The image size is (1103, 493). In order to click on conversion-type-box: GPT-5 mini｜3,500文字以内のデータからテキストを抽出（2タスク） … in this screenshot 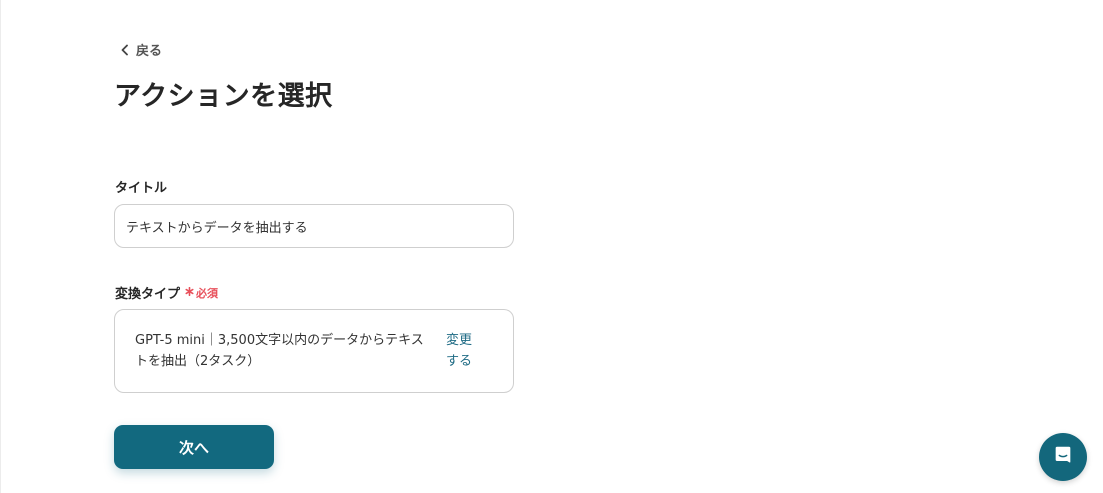, I will do `click(314, 351)`.